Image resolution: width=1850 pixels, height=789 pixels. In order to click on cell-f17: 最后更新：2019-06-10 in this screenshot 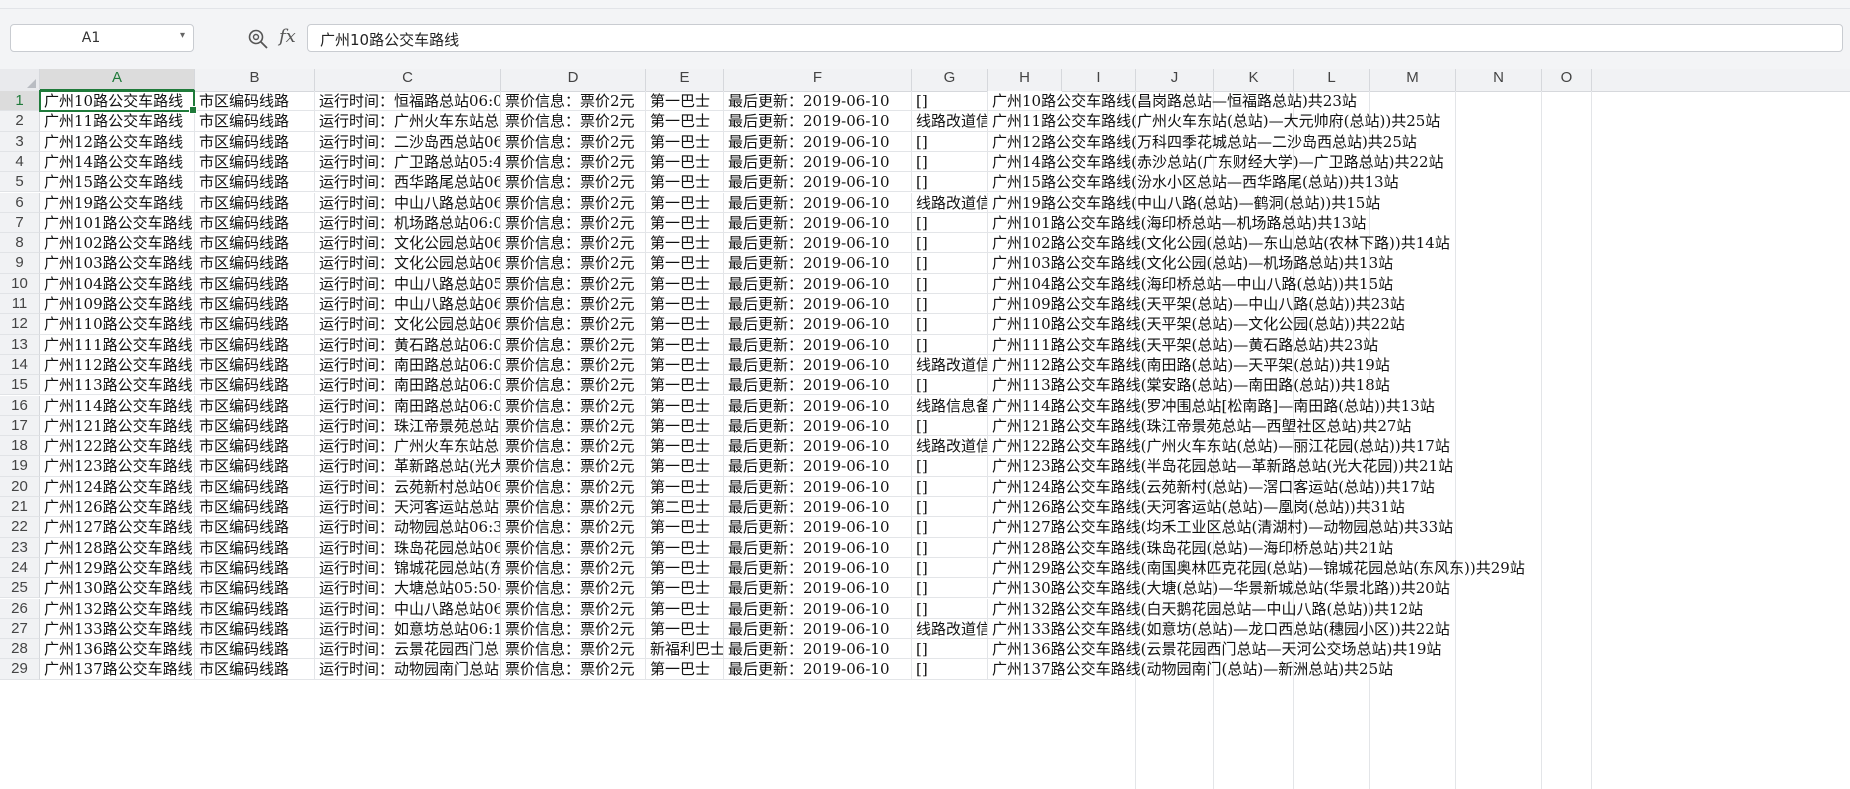, I will do `click(818, 426)`.